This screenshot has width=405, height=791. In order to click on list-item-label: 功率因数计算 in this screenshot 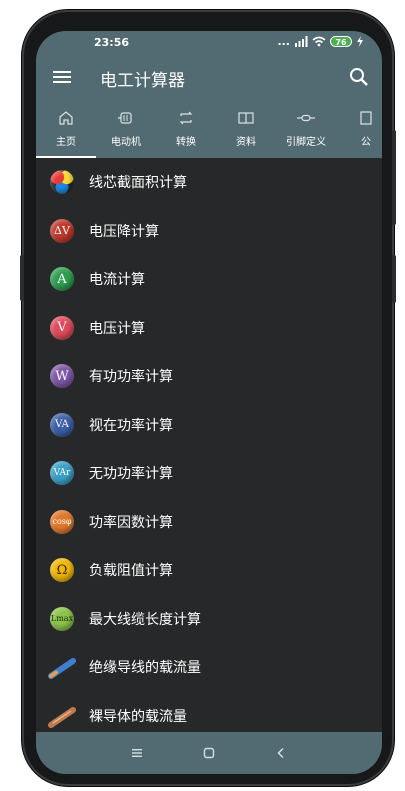, I will do `click(131, 522)`.